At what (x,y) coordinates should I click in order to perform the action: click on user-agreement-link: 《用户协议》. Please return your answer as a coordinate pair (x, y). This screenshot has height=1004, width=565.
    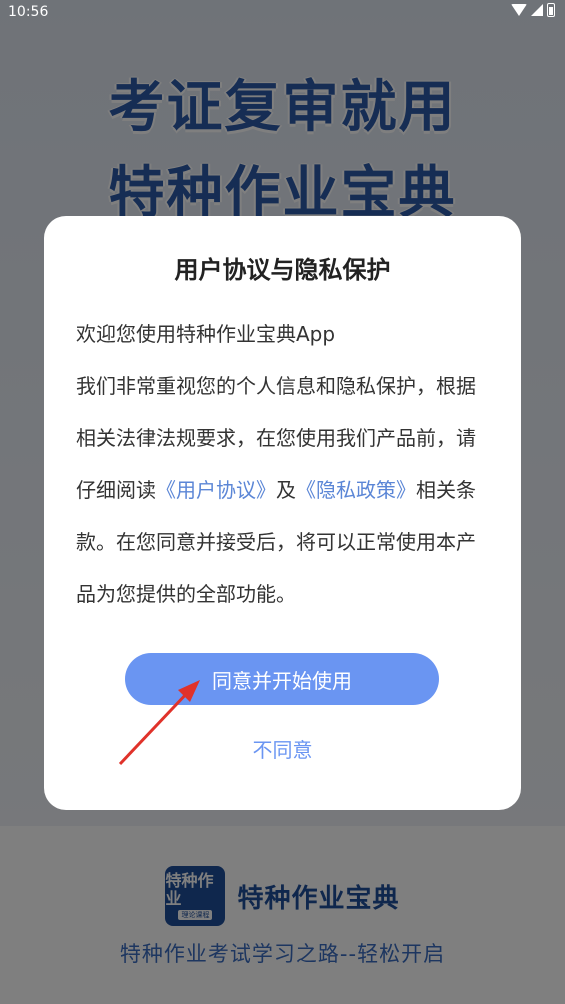
    Looking at the image, I should click on (216, 490).